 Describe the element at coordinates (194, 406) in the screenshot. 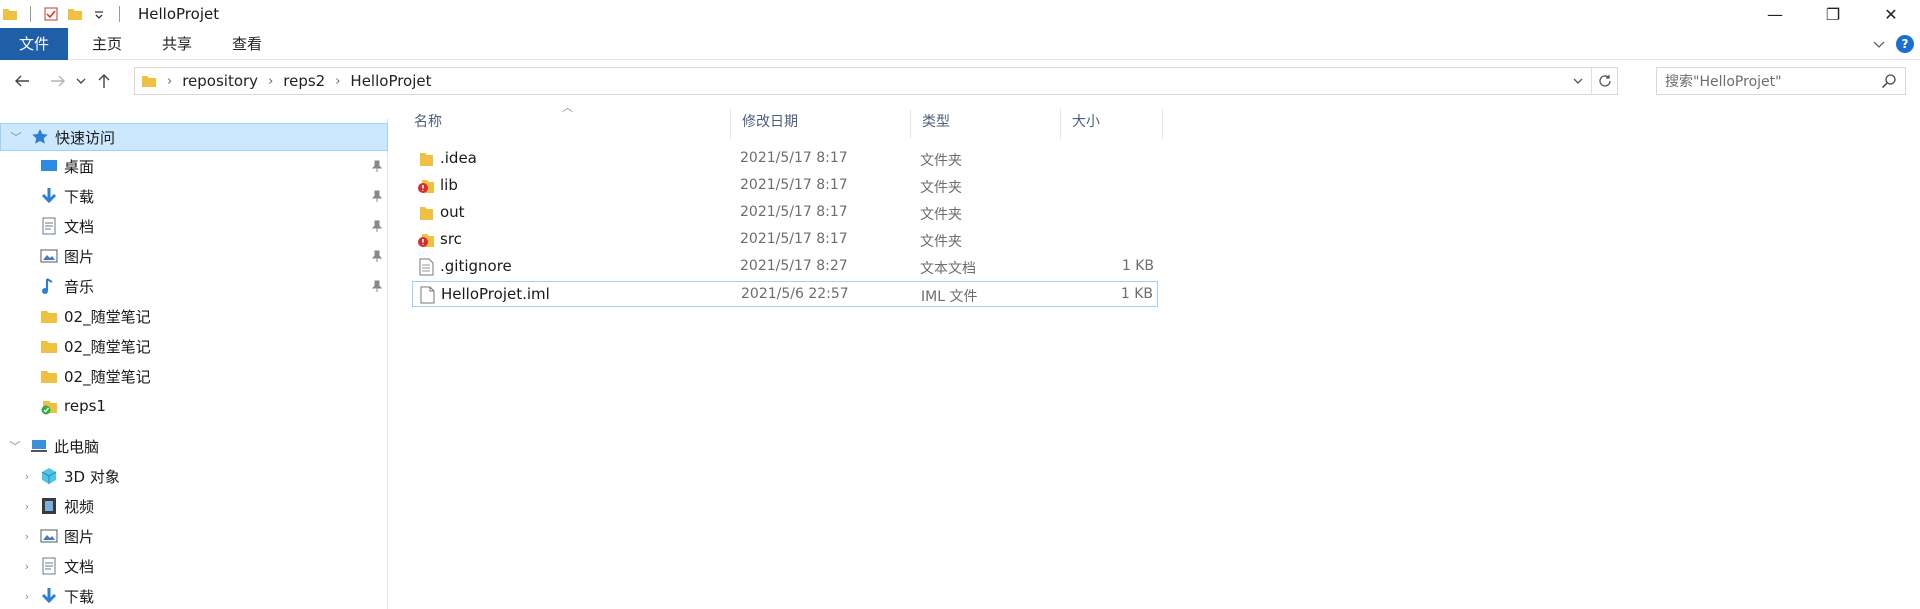

I see `nav-item-reps1: reps1` at that location.